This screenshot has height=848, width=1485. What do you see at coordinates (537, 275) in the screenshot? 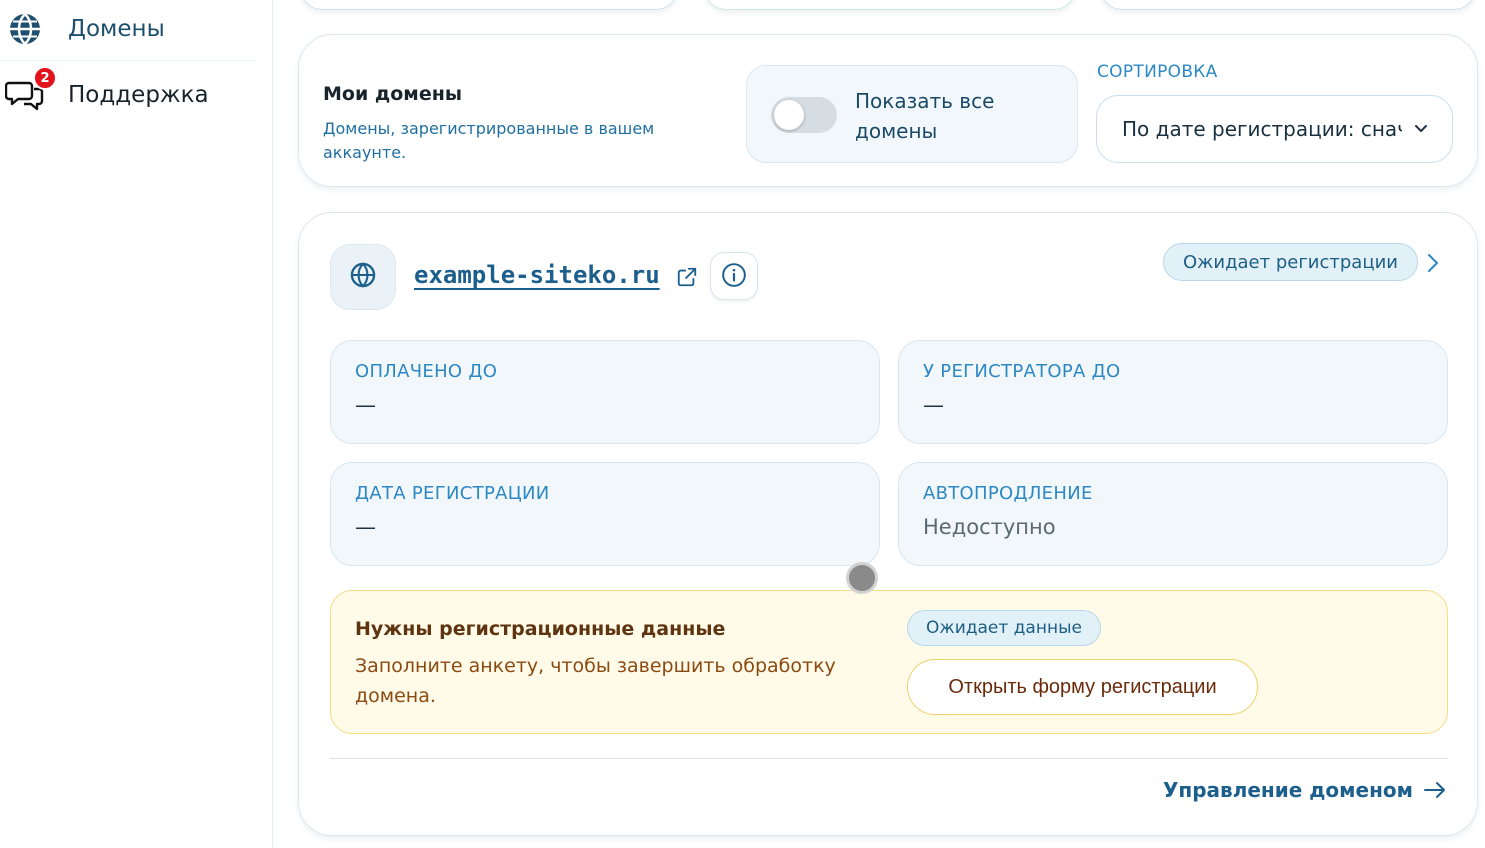
I see `domain-name-link: example-siteko.ru` at bounding box center [537, 275].